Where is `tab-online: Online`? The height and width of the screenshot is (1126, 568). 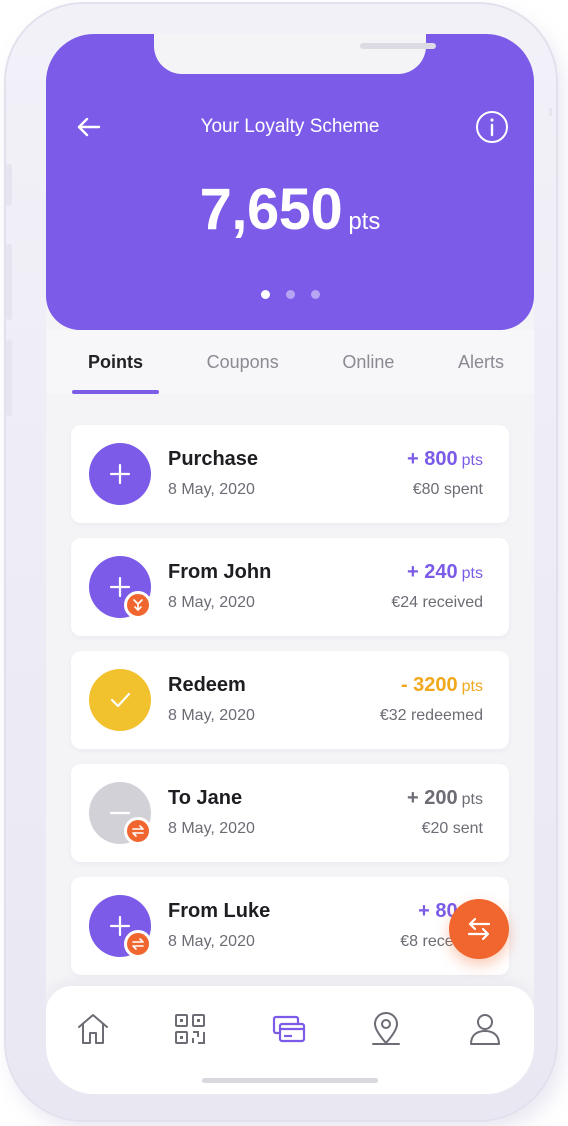
tab-online: Online is located at coordinates (368, 362).